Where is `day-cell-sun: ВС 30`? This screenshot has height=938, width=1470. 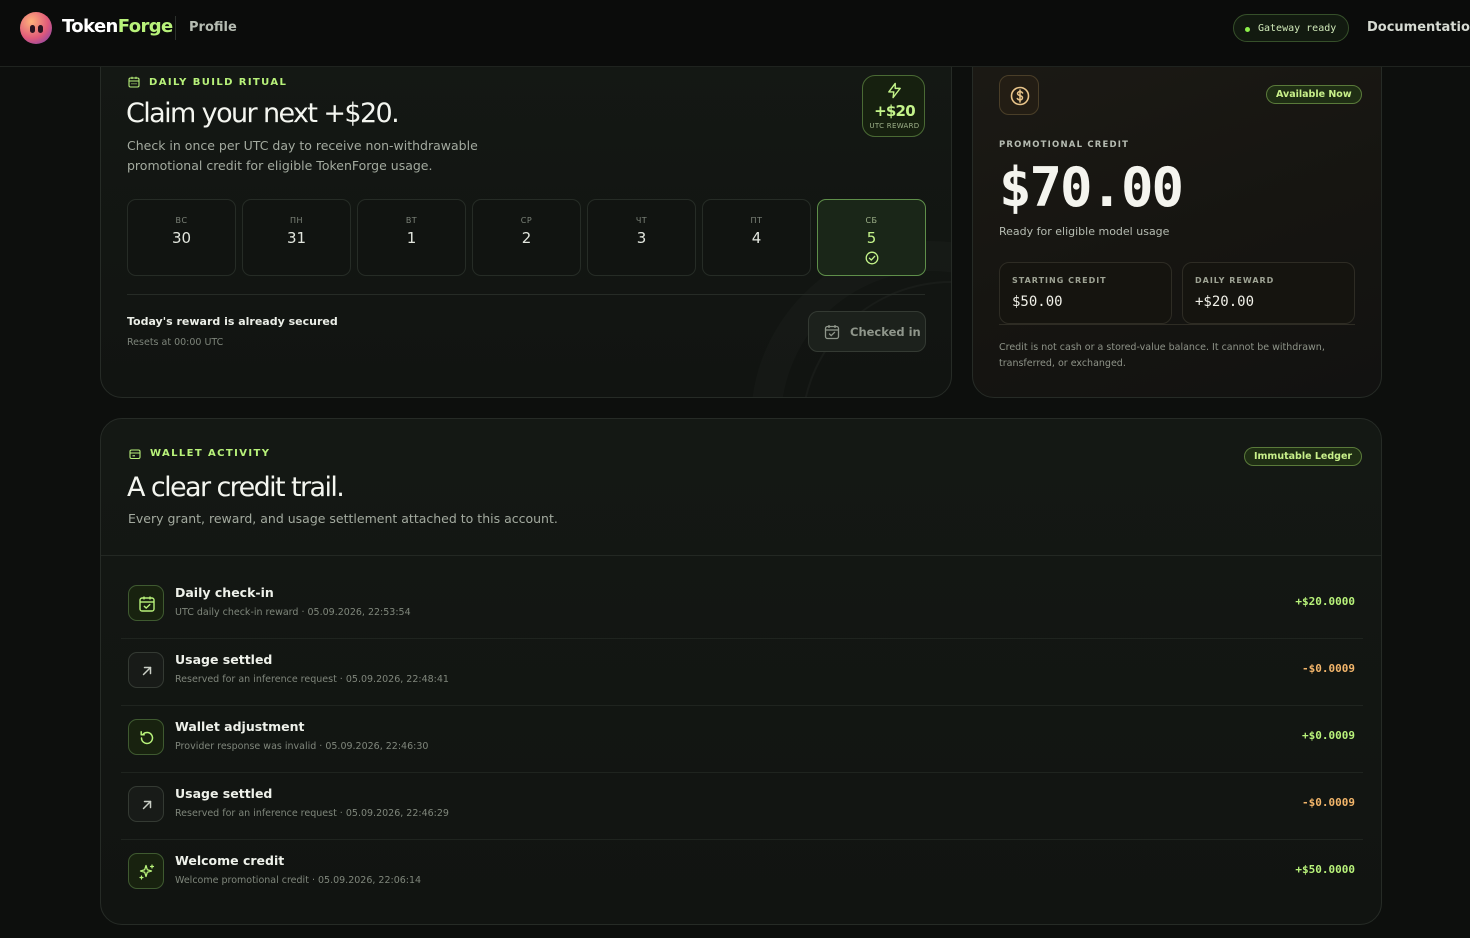 day-cell-sun: ВС 30 is located at coordinates (181, 237).